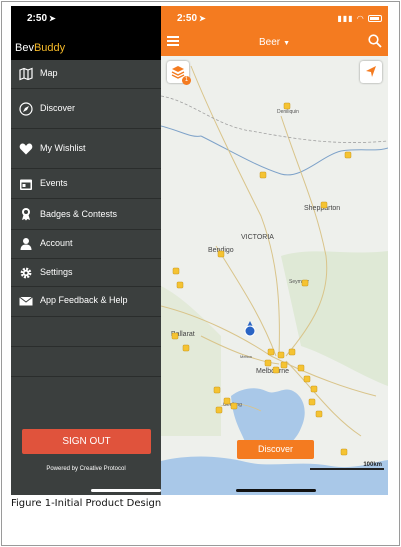  I want to click on compass-icon, so click(26, 109).